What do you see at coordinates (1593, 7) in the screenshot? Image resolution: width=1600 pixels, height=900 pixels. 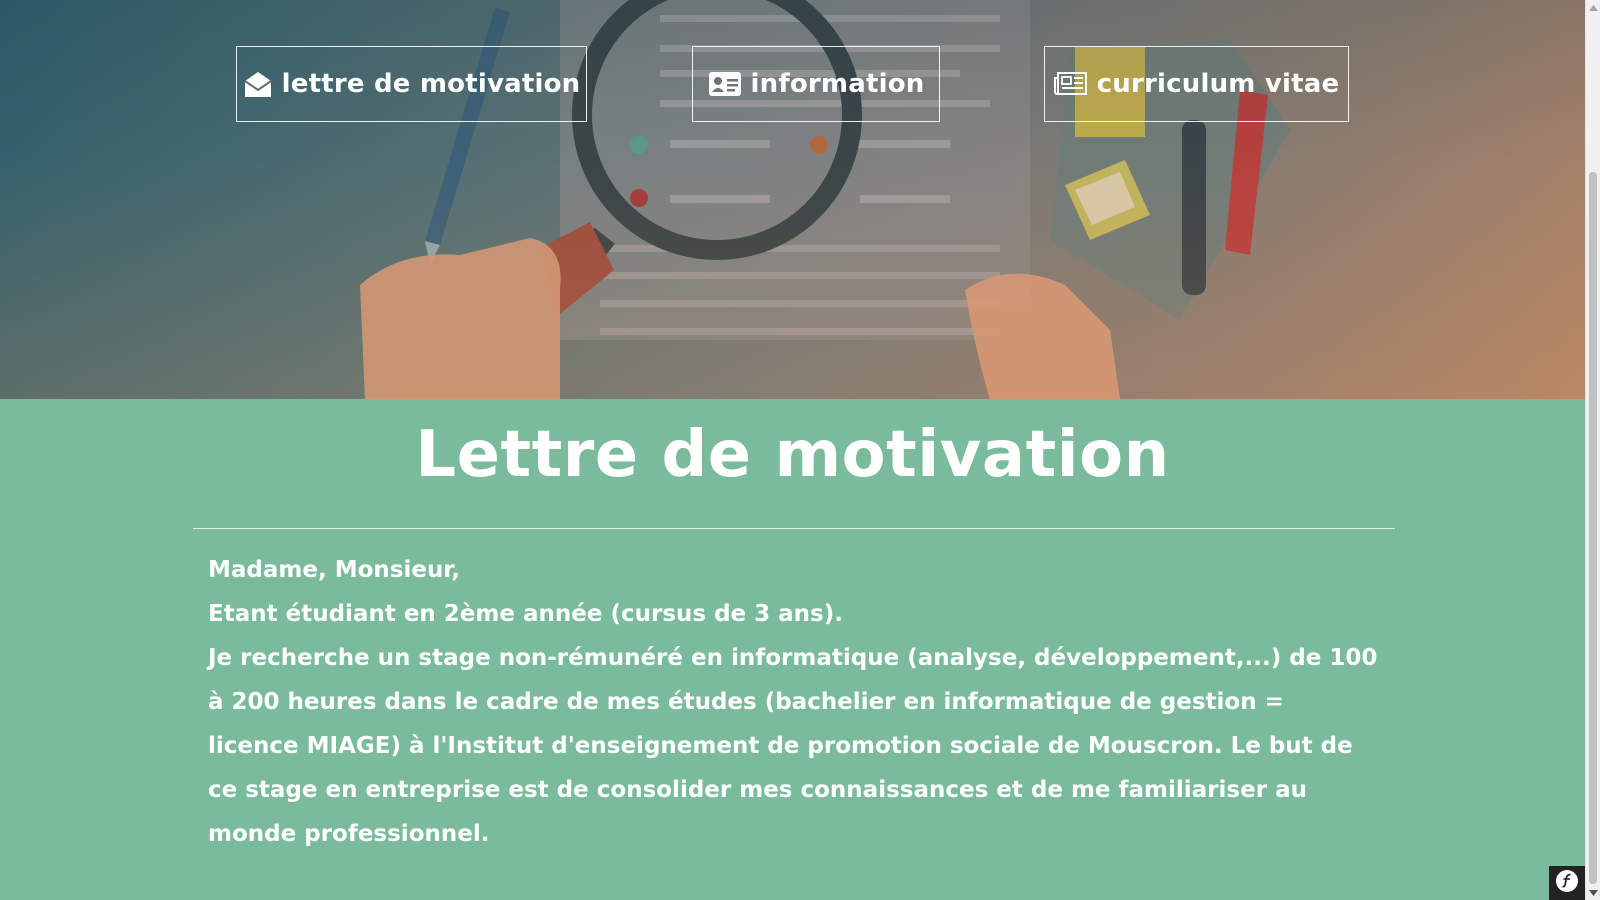 I see `scroll-up-arrow-icon` at bounding box center [1593, 7].